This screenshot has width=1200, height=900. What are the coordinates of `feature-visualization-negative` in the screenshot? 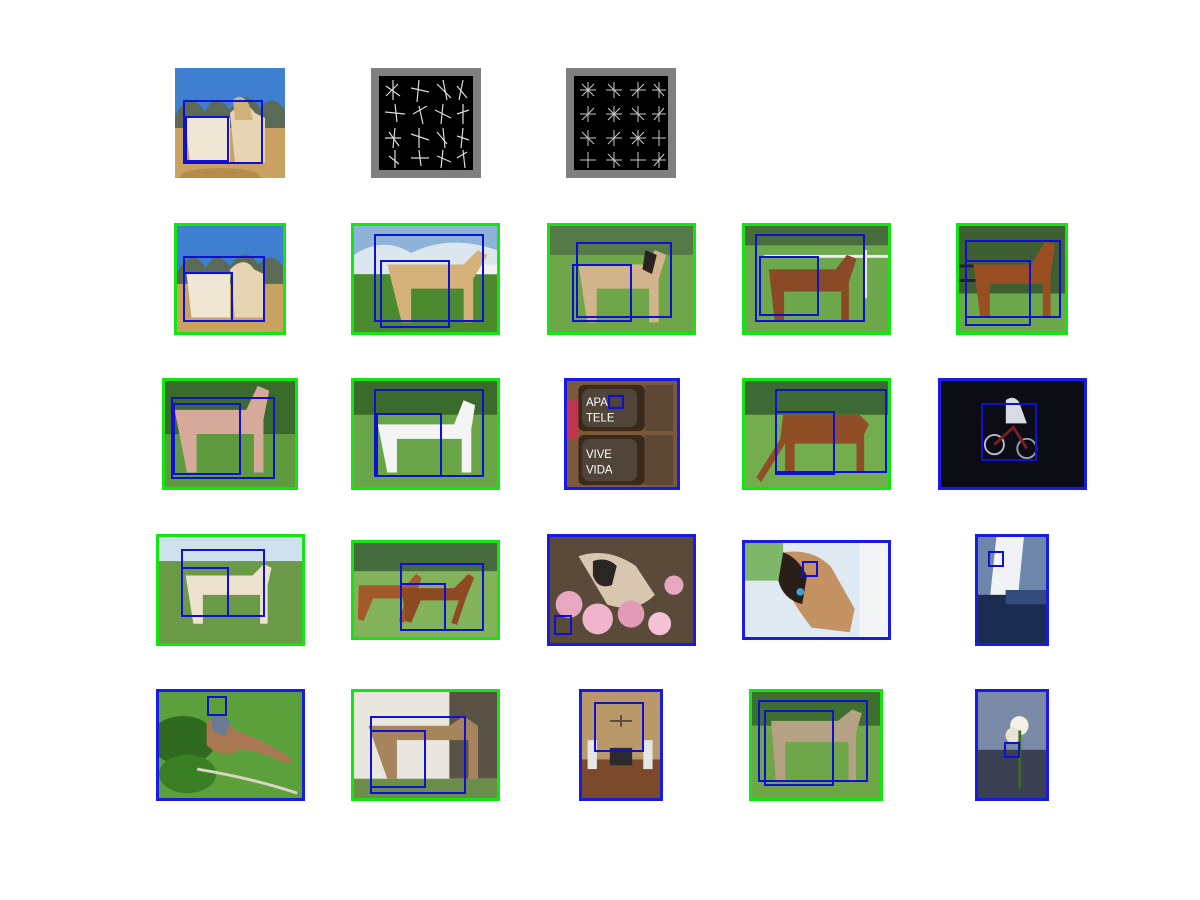 It's located at (621, 123).